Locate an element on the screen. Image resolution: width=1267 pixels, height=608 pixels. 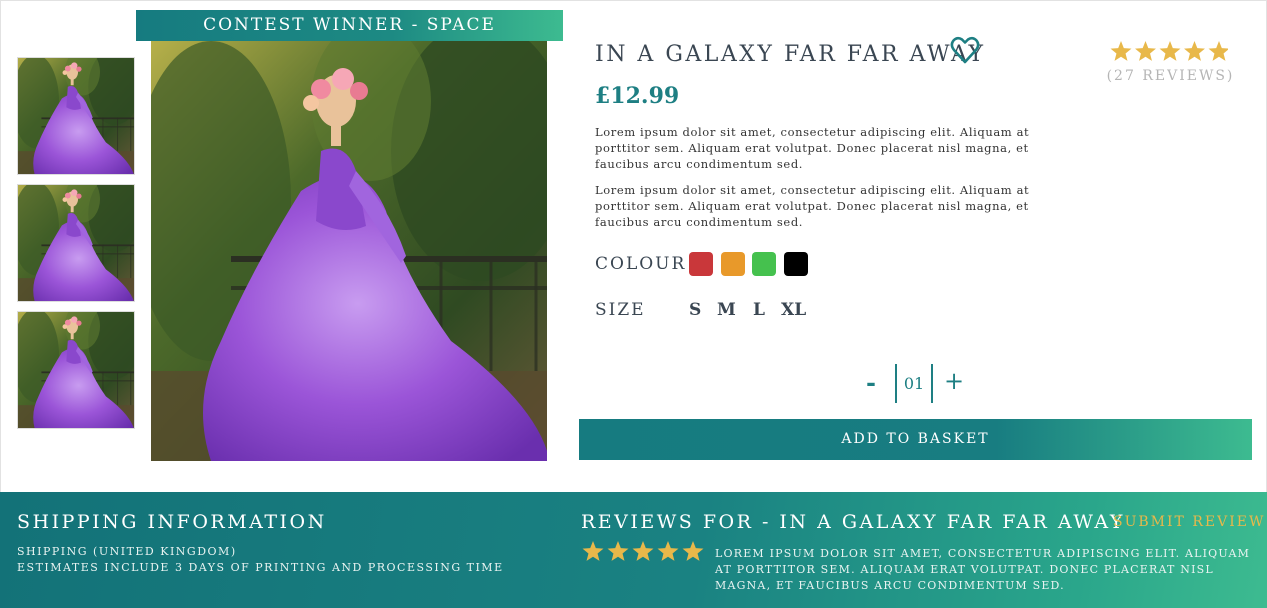
product-title: IN A GALAXY FAR FAR AWAY is located at coordinates (790, 54).